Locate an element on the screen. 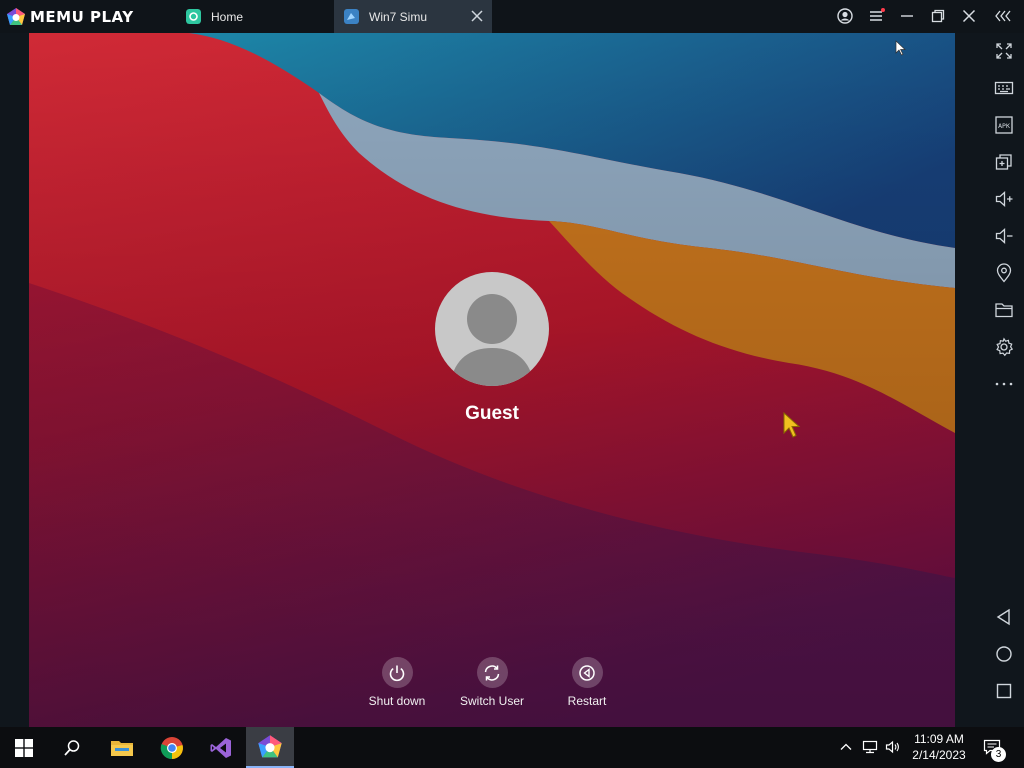 The height and width of the screenshot is (768, 1024). right-border is located at coordinates (970, 380).